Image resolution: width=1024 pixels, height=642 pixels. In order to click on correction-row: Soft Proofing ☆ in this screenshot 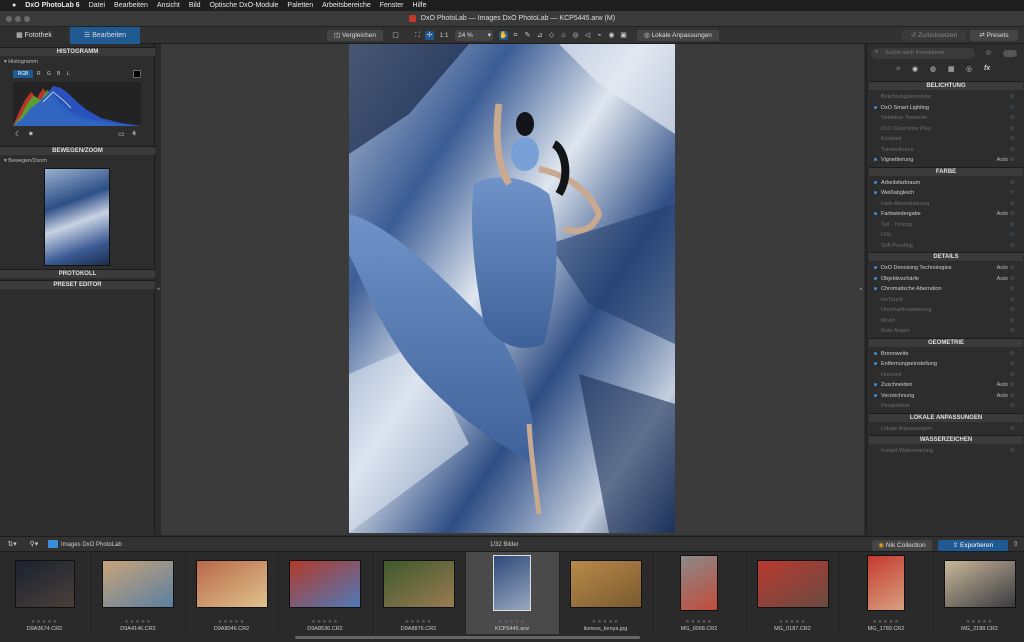, I will do `click(946, 246)`.